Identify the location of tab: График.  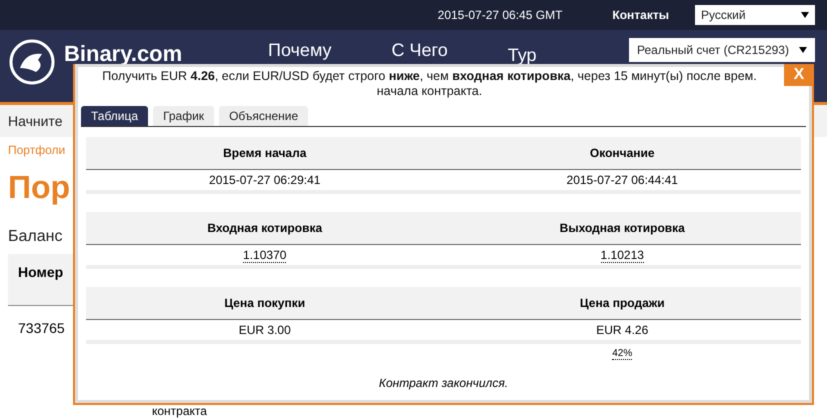
(183, 116).